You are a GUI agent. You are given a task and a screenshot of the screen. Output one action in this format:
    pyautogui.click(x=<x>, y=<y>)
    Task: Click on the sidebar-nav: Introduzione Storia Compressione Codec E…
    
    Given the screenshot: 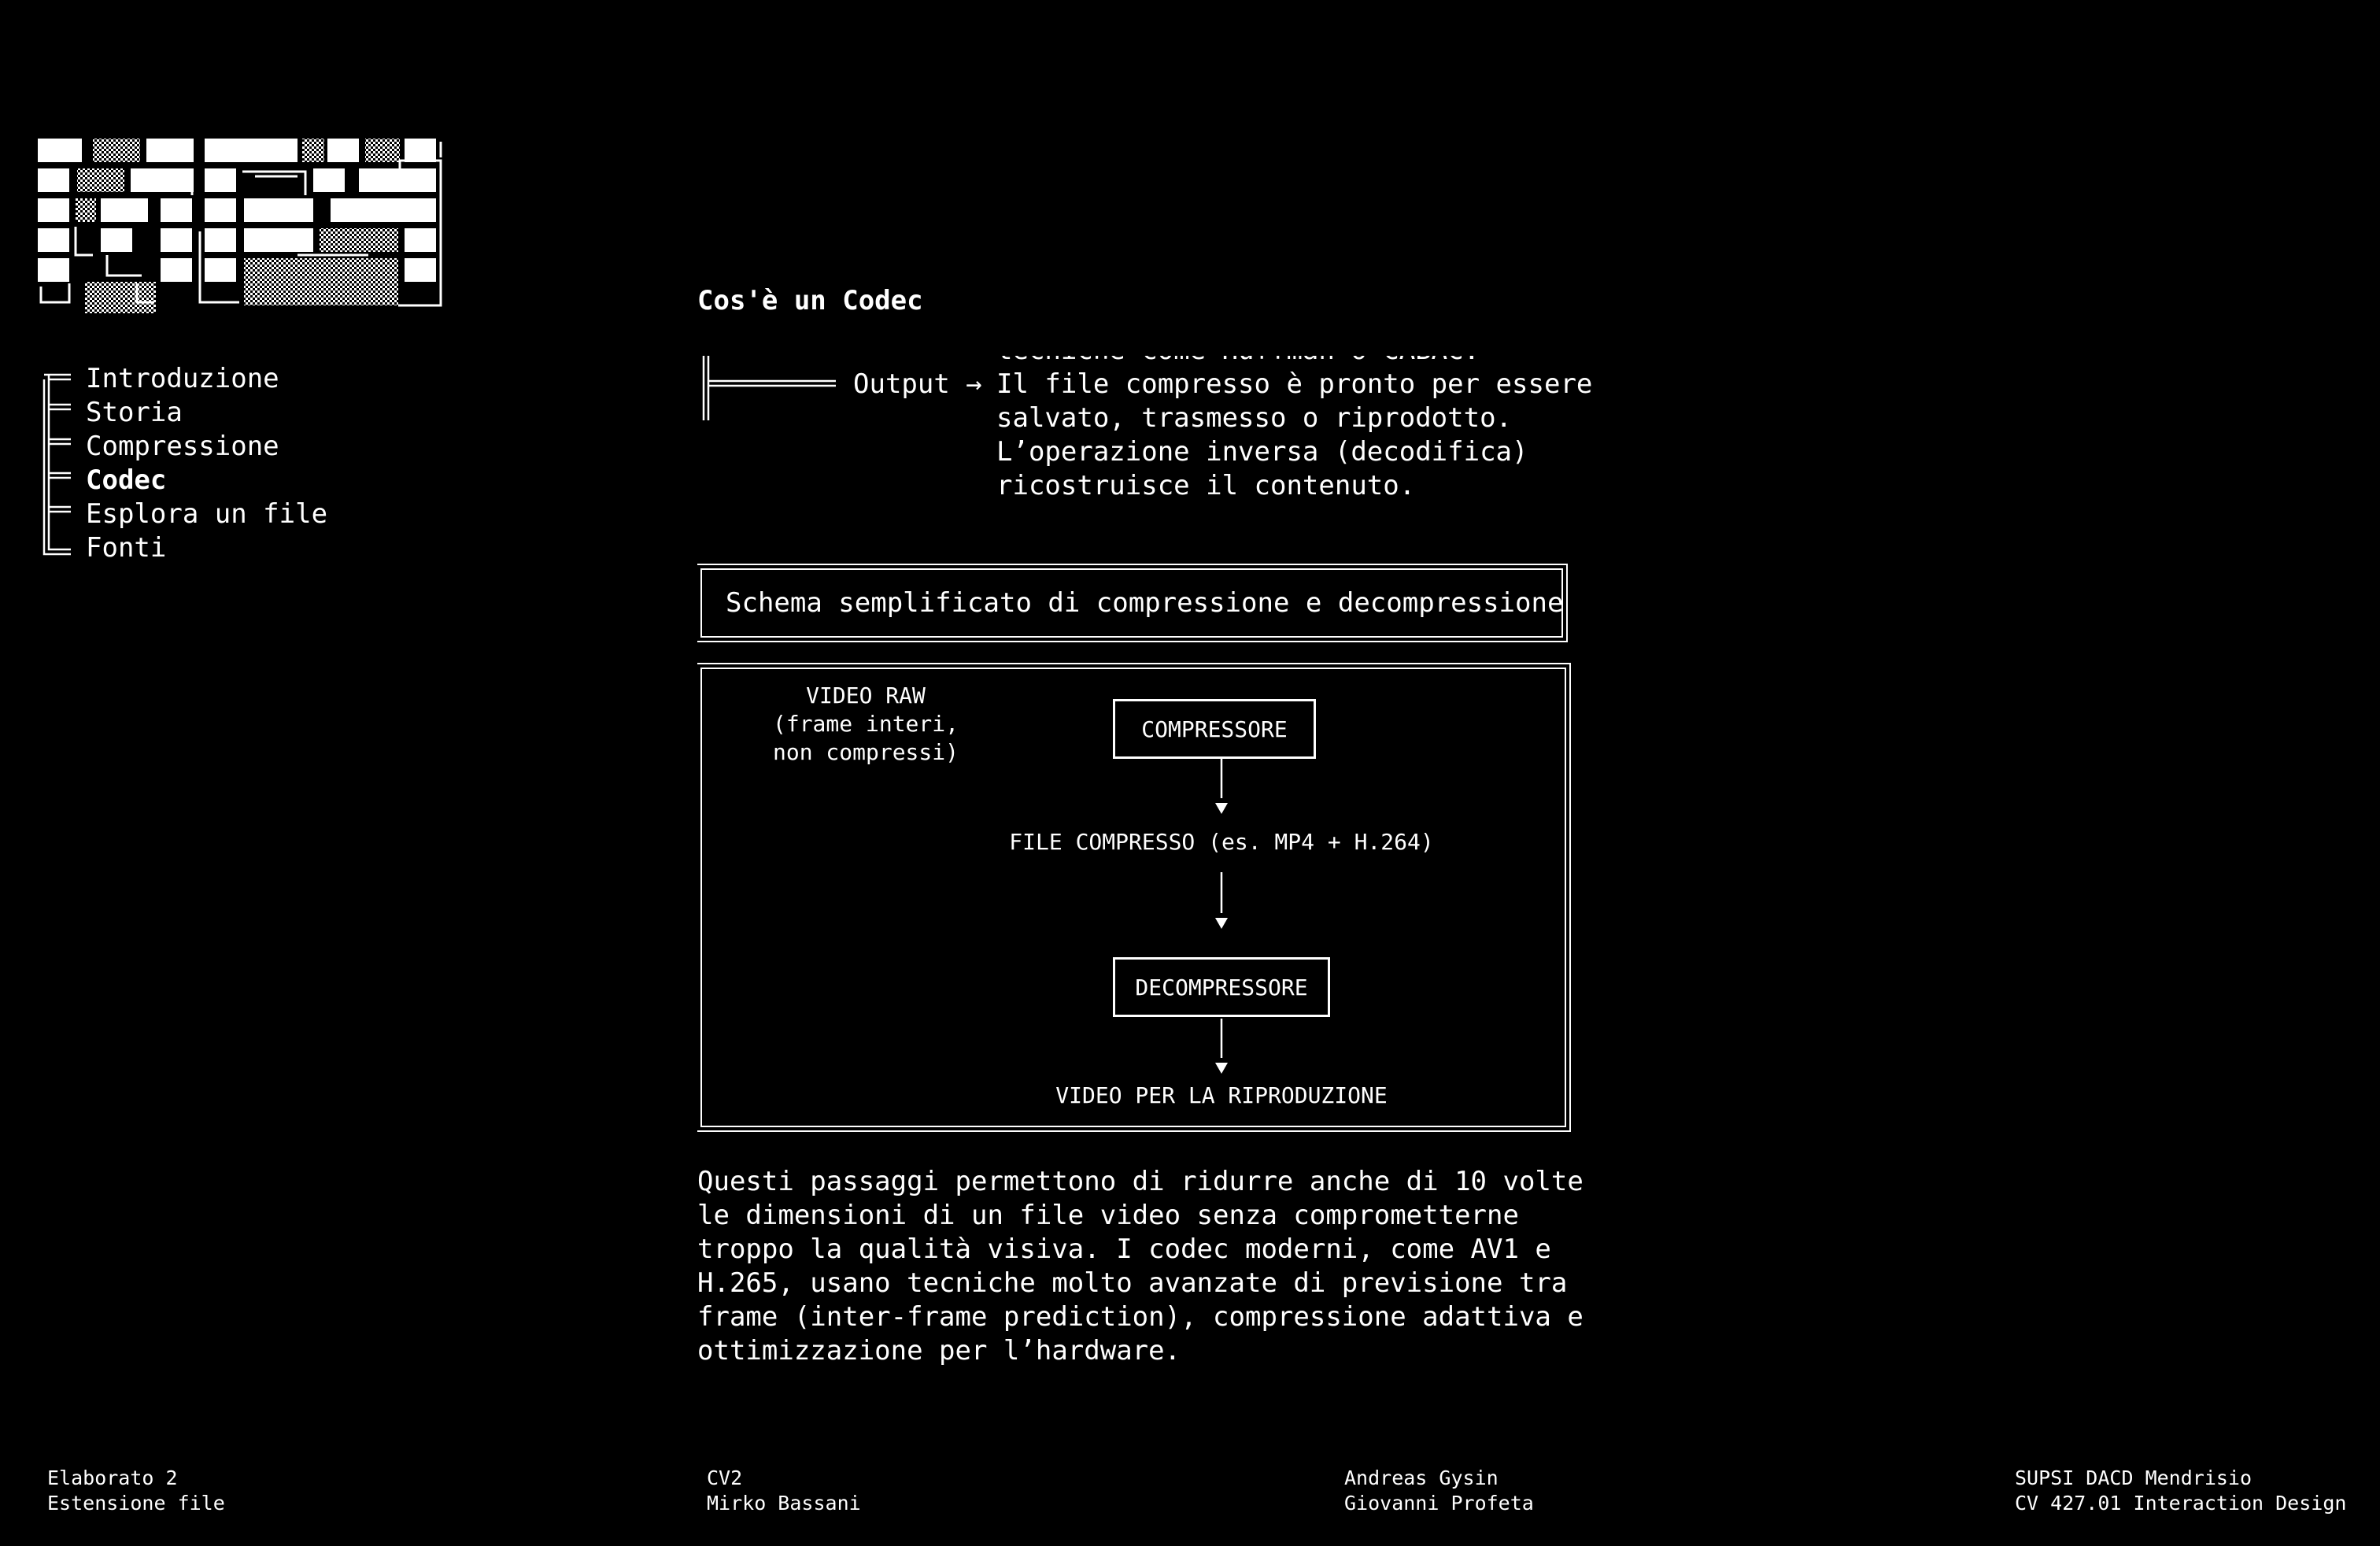 What is the action you would take?
    pyautogui.click(x=230, y=463)
    